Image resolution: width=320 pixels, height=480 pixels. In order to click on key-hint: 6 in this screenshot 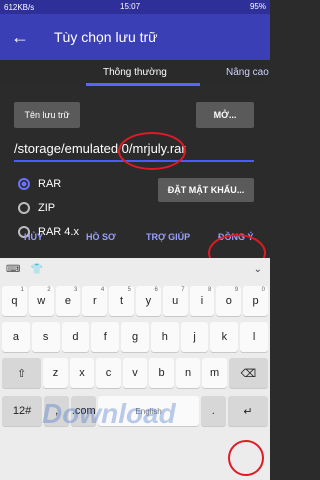, I will do `click(156, 290)`.